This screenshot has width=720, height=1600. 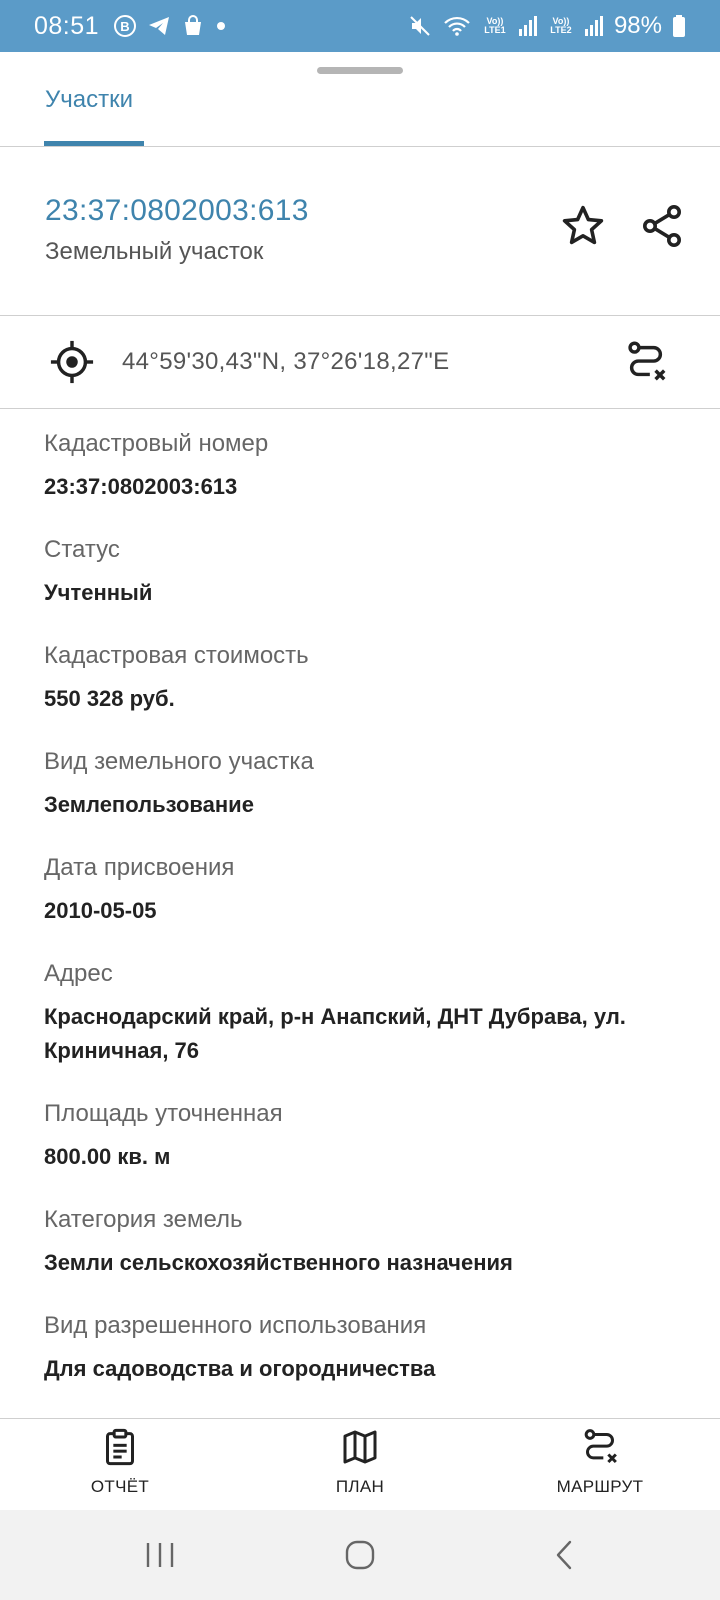 What do you see at coordinates (67, 25) in the screenshot?
I see `status-time: 08:51` at bounding box center [67, 25].